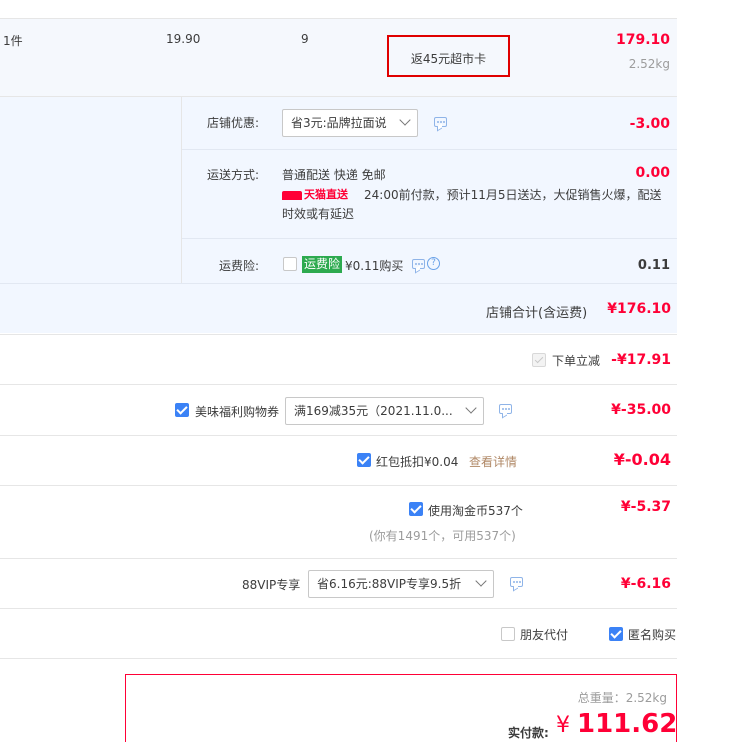 The width and height of the screenshot is (733, 742). What do you see at coordinates (374, 266) in the screenshot?
I see `insurance-price: ¥0.11购买` at bounding box center [374, 266].